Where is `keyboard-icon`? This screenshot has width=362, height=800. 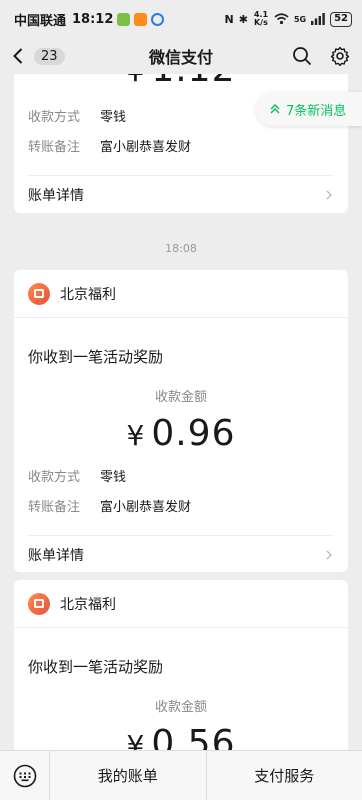 keyboard-icon is located at coordinates (24, 775).